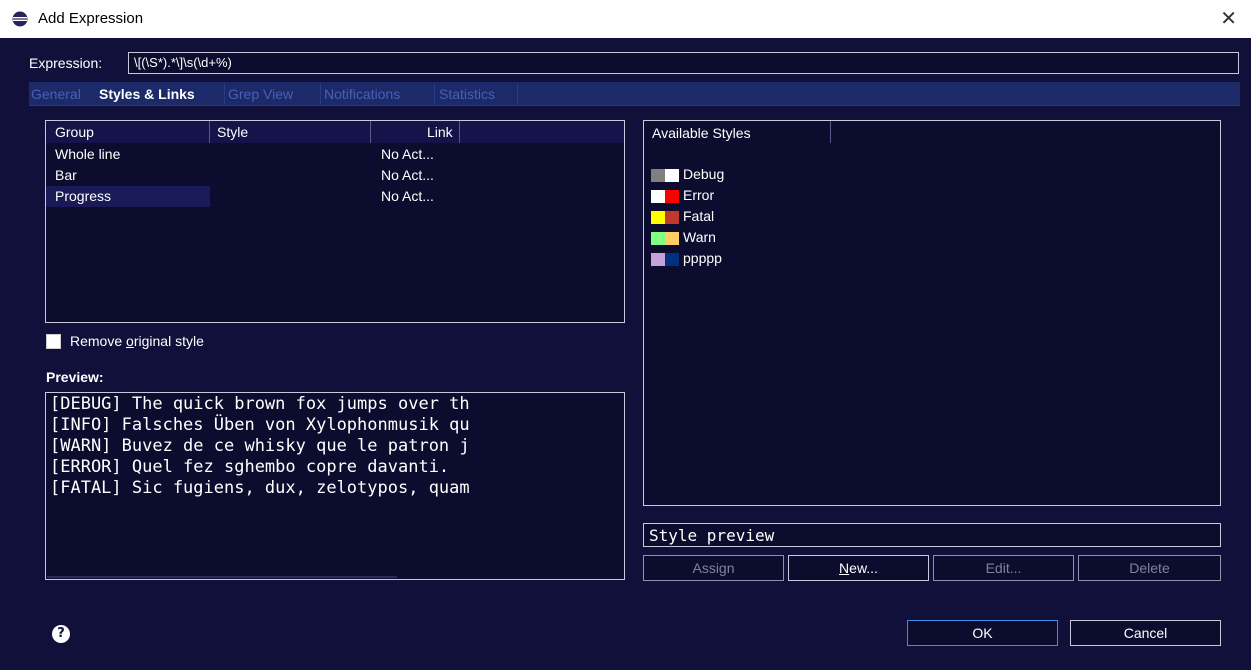  What do you see at coordinates (260, 94) in the screenshot?
I see `tab-grep-view: Grep View` at bounding box center [260, 94].